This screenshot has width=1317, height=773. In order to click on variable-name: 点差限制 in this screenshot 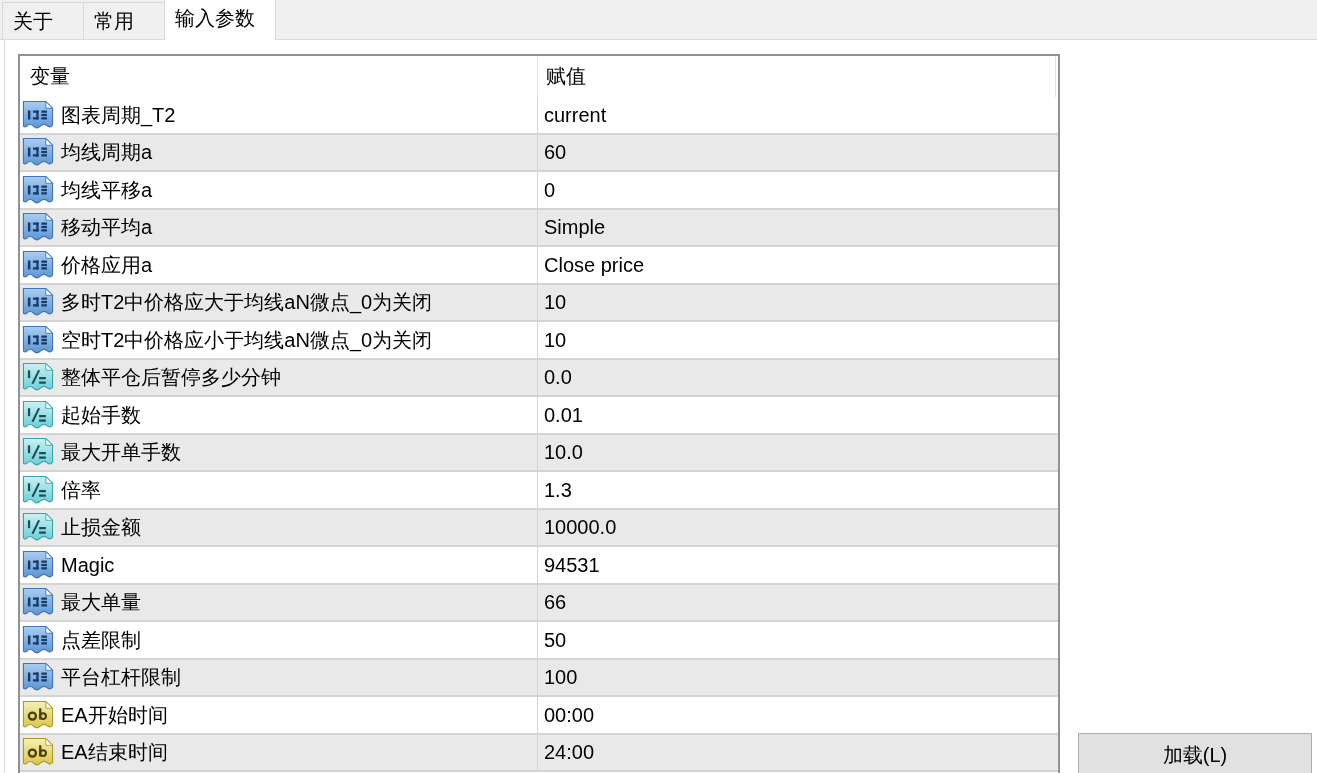, I will do `click(101, 639)`.